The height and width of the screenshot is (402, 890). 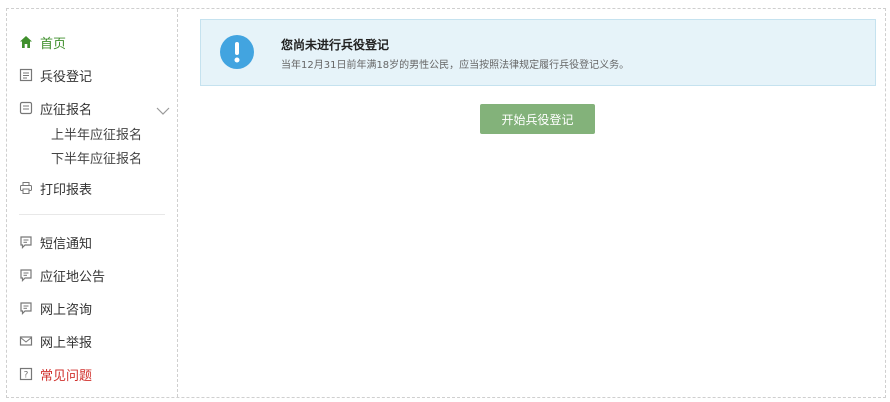 I want to click on sidebar-item-online-report: 网上举报, so click(x=55, y=341).